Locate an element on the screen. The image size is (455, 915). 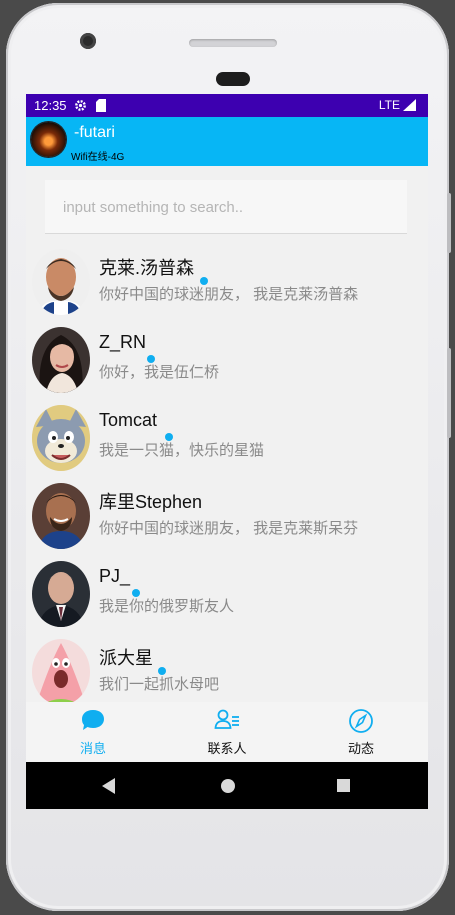
klay-avatar is located at coordinates (61, 282).